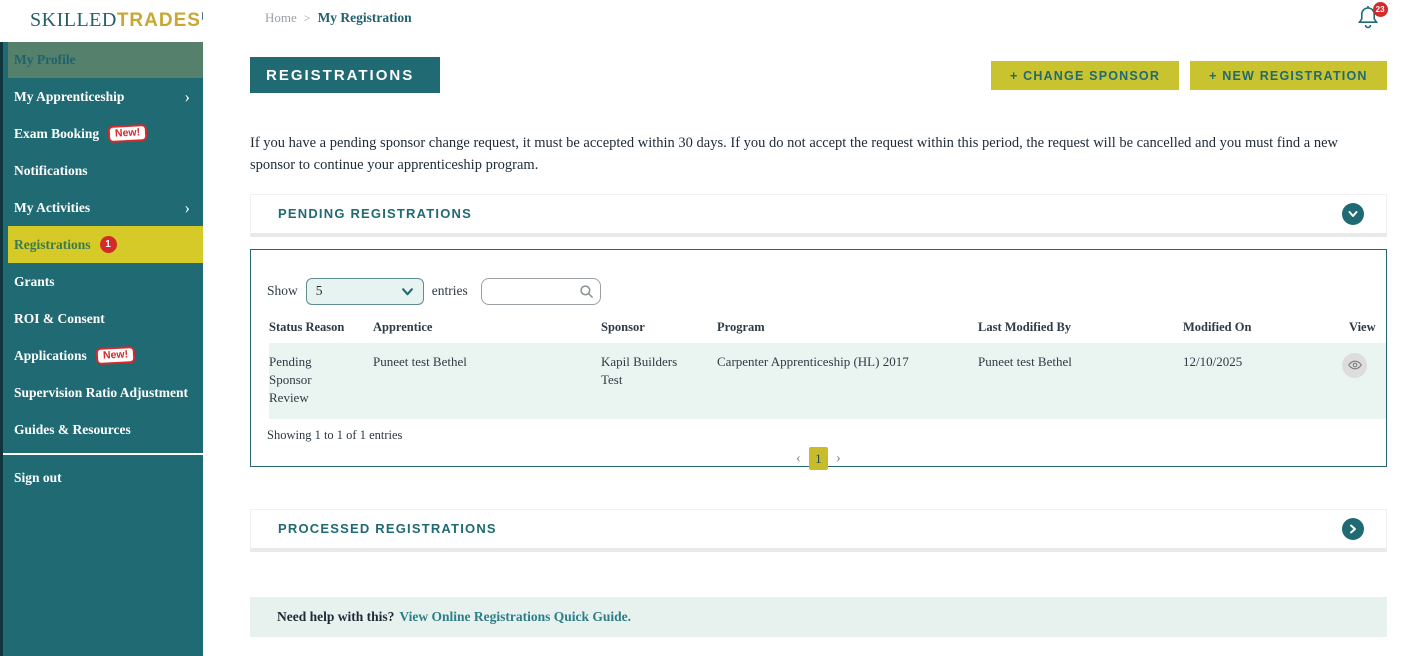 The height and width of the screenshot is (656, 1423). I want to click on cell-status-reason: Pending Sponsor Review, so click(290, 379).